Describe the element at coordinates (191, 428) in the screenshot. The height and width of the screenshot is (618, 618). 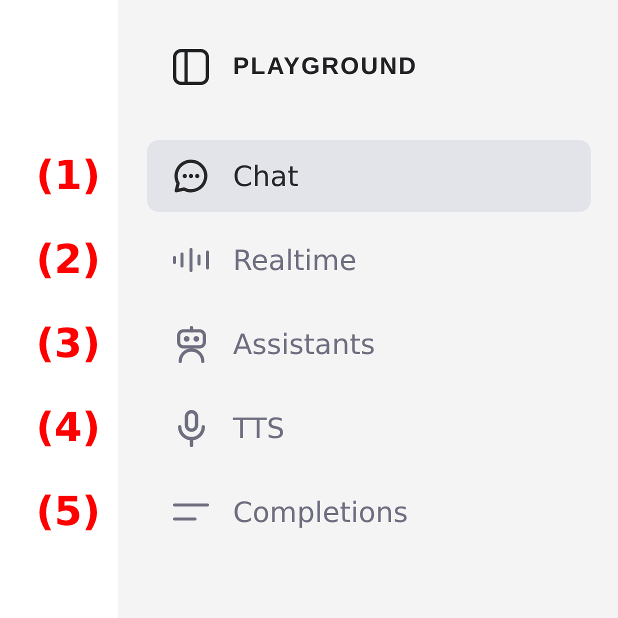
I see `microphone-icon` at that location.